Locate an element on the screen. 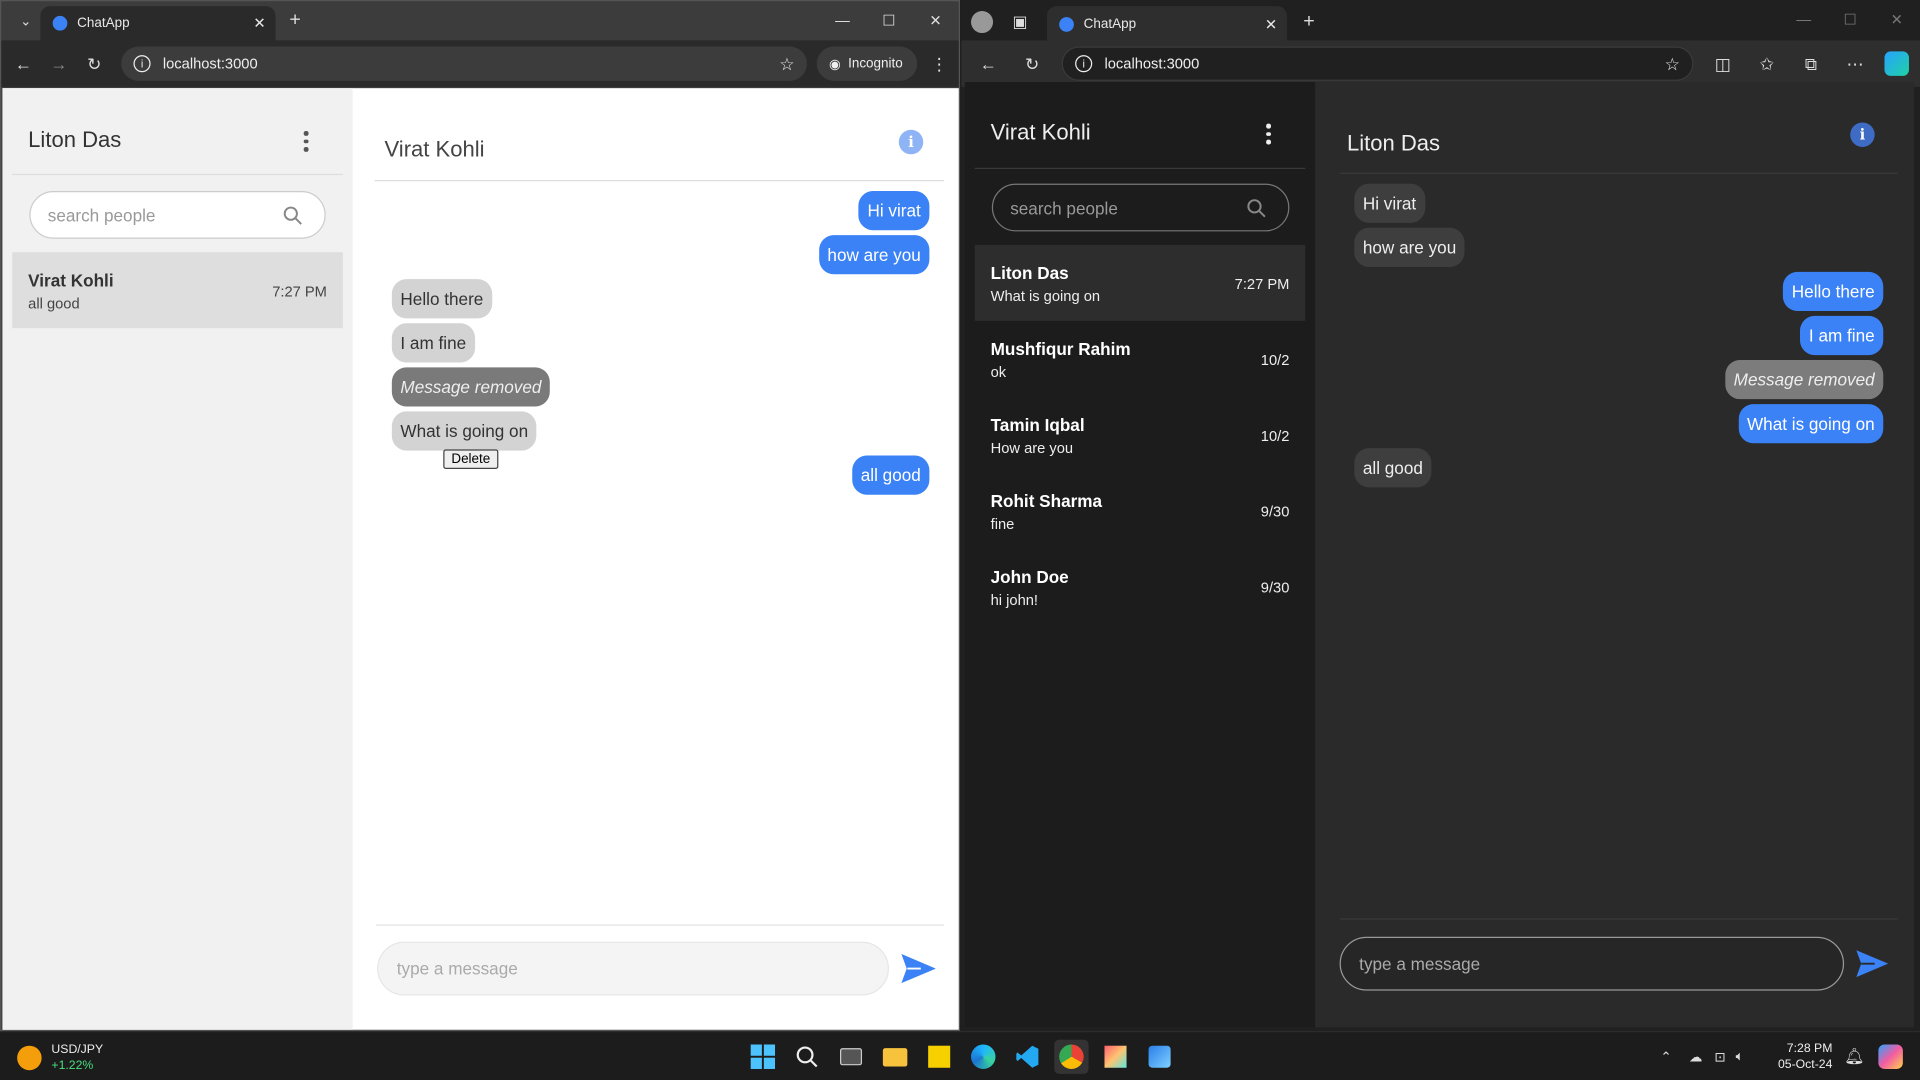  collections-icon: ⧉ is located at coordinates (1811, 64).